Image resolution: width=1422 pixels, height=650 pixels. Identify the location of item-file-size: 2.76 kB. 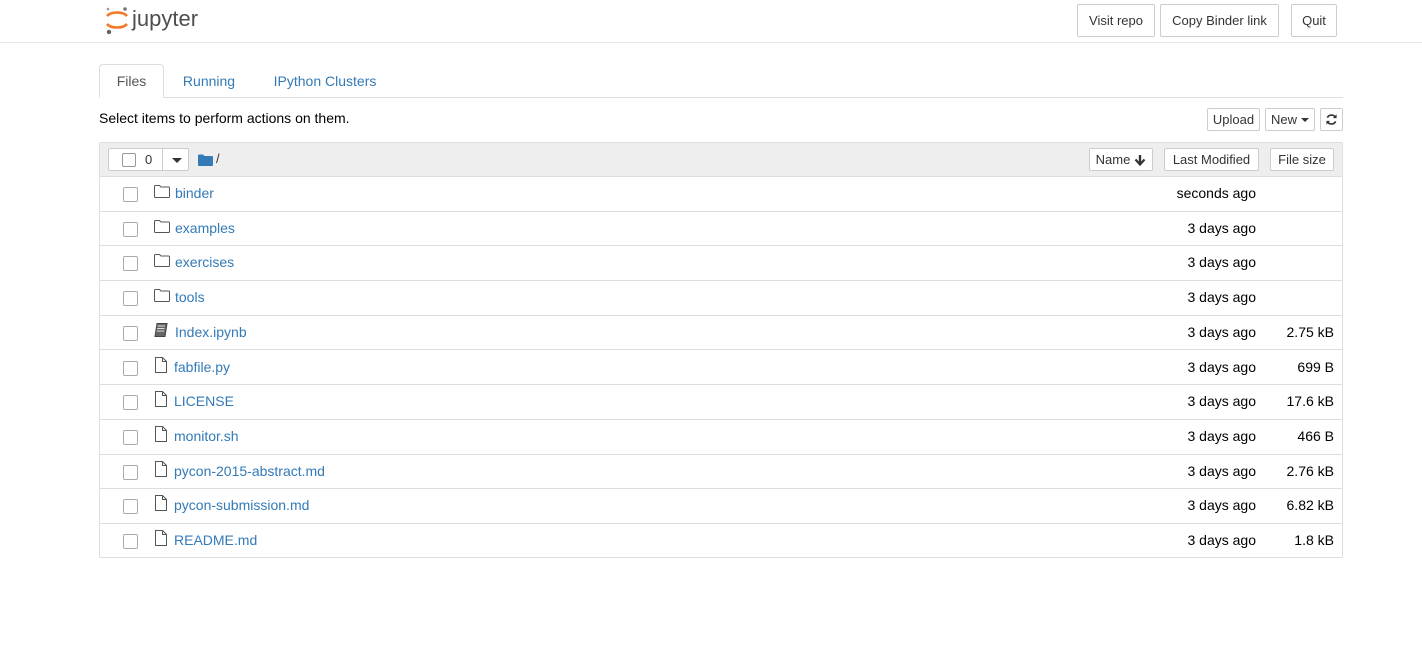
(1310, 470).